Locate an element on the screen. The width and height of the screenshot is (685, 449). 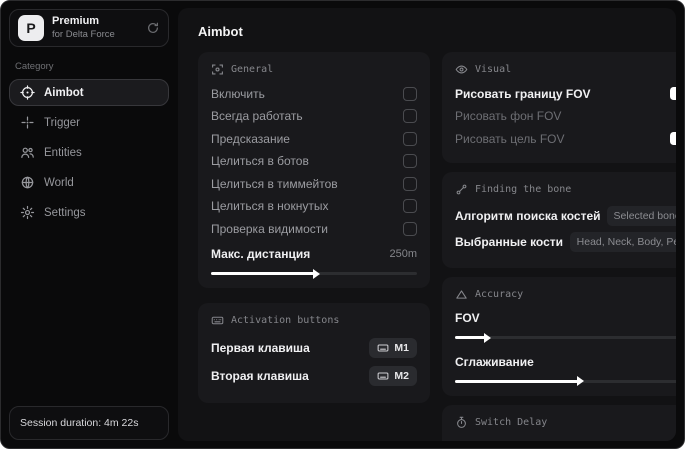
setting-label: Включить is located at coordinates (238, 93).